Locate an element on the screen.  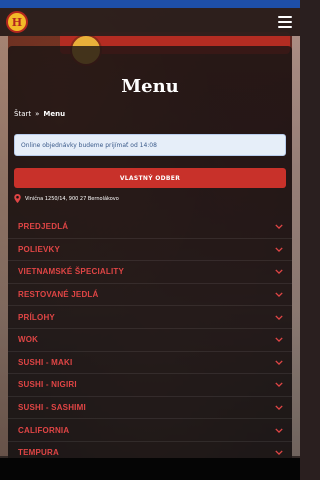
category-label: VIETNAMSKÉ ŠPECIALITY is located at coordinates (71, 272).